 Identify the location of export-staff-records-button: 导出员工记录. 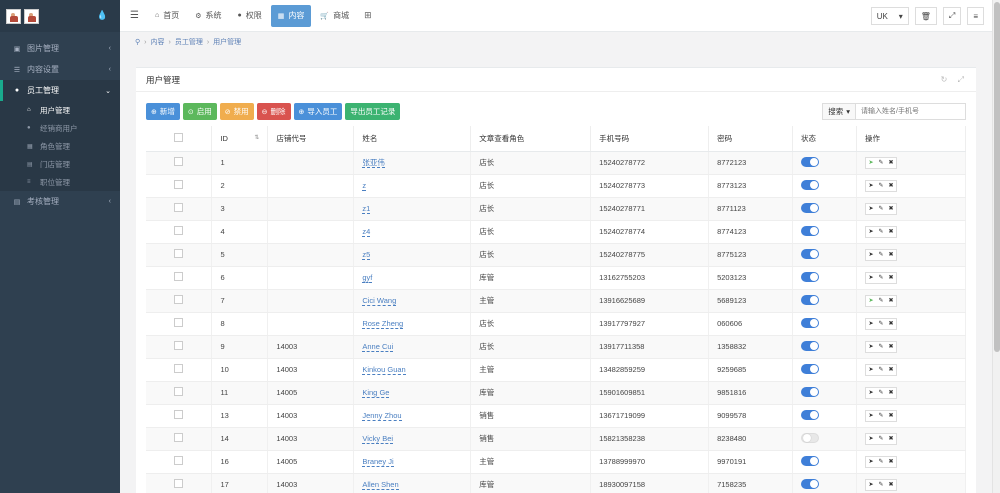
(373, 111).